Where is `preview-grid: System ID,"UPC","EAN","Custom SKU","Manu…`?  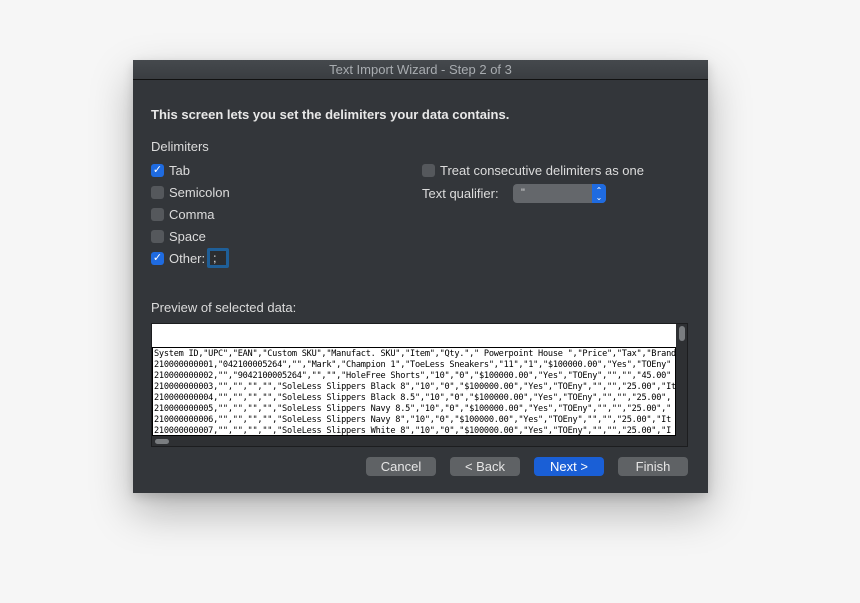
preview-grid: System ID,"UPC","EAN","Custom SKU","Manu… is located at coordinates (414, 391).